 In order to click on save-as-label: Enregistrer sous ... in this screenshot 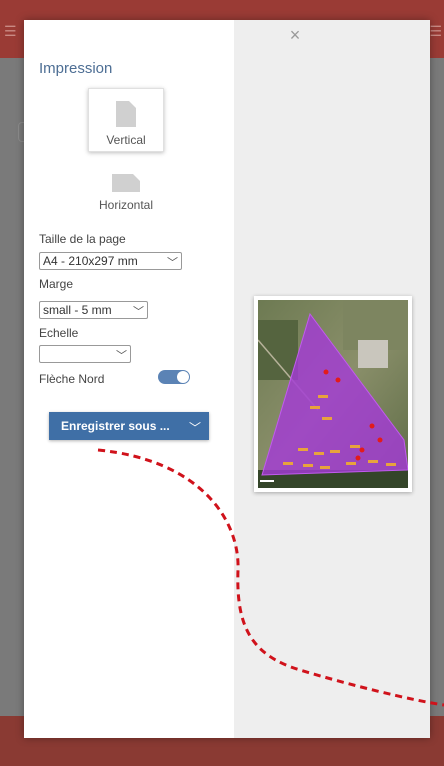, I will do `click(115, 426)`.